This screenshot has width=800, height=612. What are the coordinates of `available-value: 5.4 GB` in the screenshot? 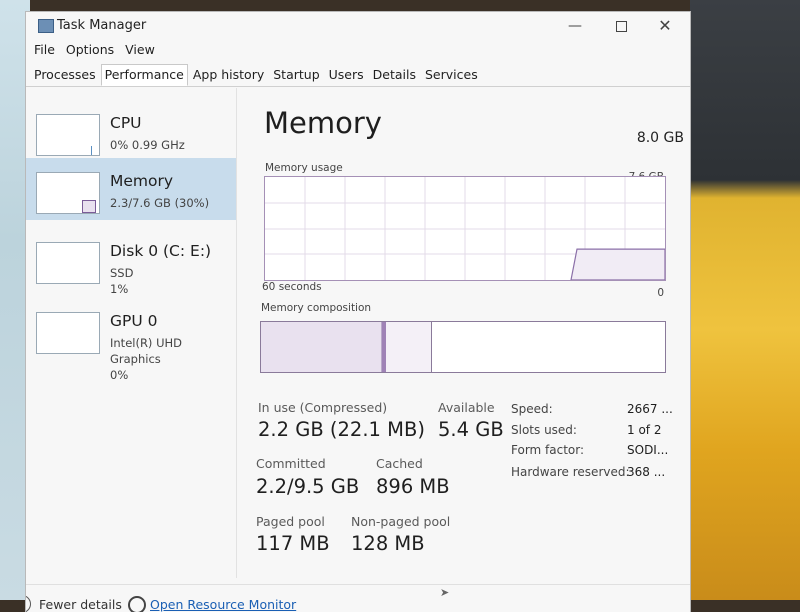 It's located at (471, 429).